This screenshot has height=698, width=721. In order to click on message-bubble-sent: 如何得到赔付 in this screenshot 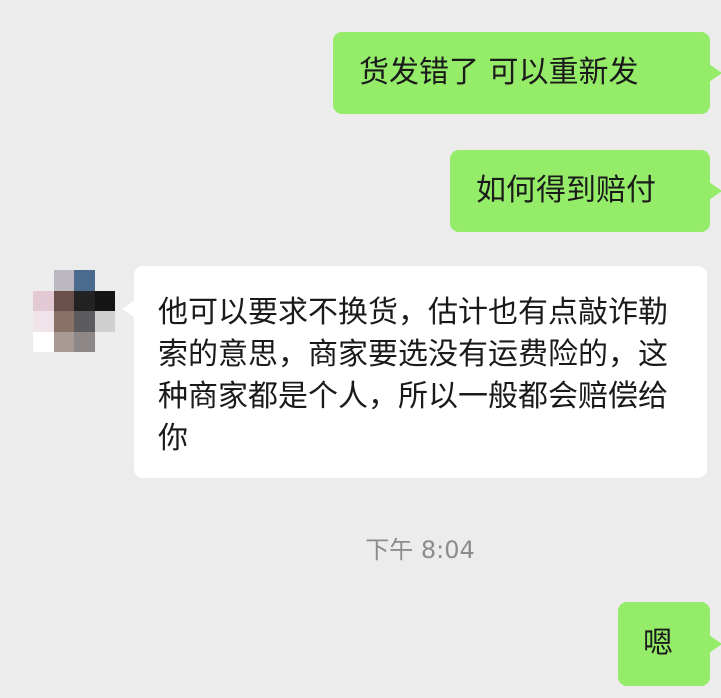, I will do `click(585, 191)`.